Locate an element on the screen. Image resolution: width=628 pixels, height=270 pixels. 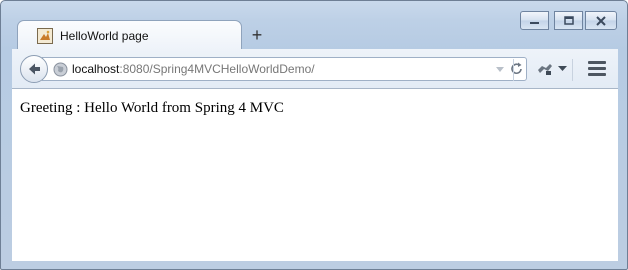
greeting-text: Greeting : Hello World from Spring 4 MVC is located at coordinates (152, 108).